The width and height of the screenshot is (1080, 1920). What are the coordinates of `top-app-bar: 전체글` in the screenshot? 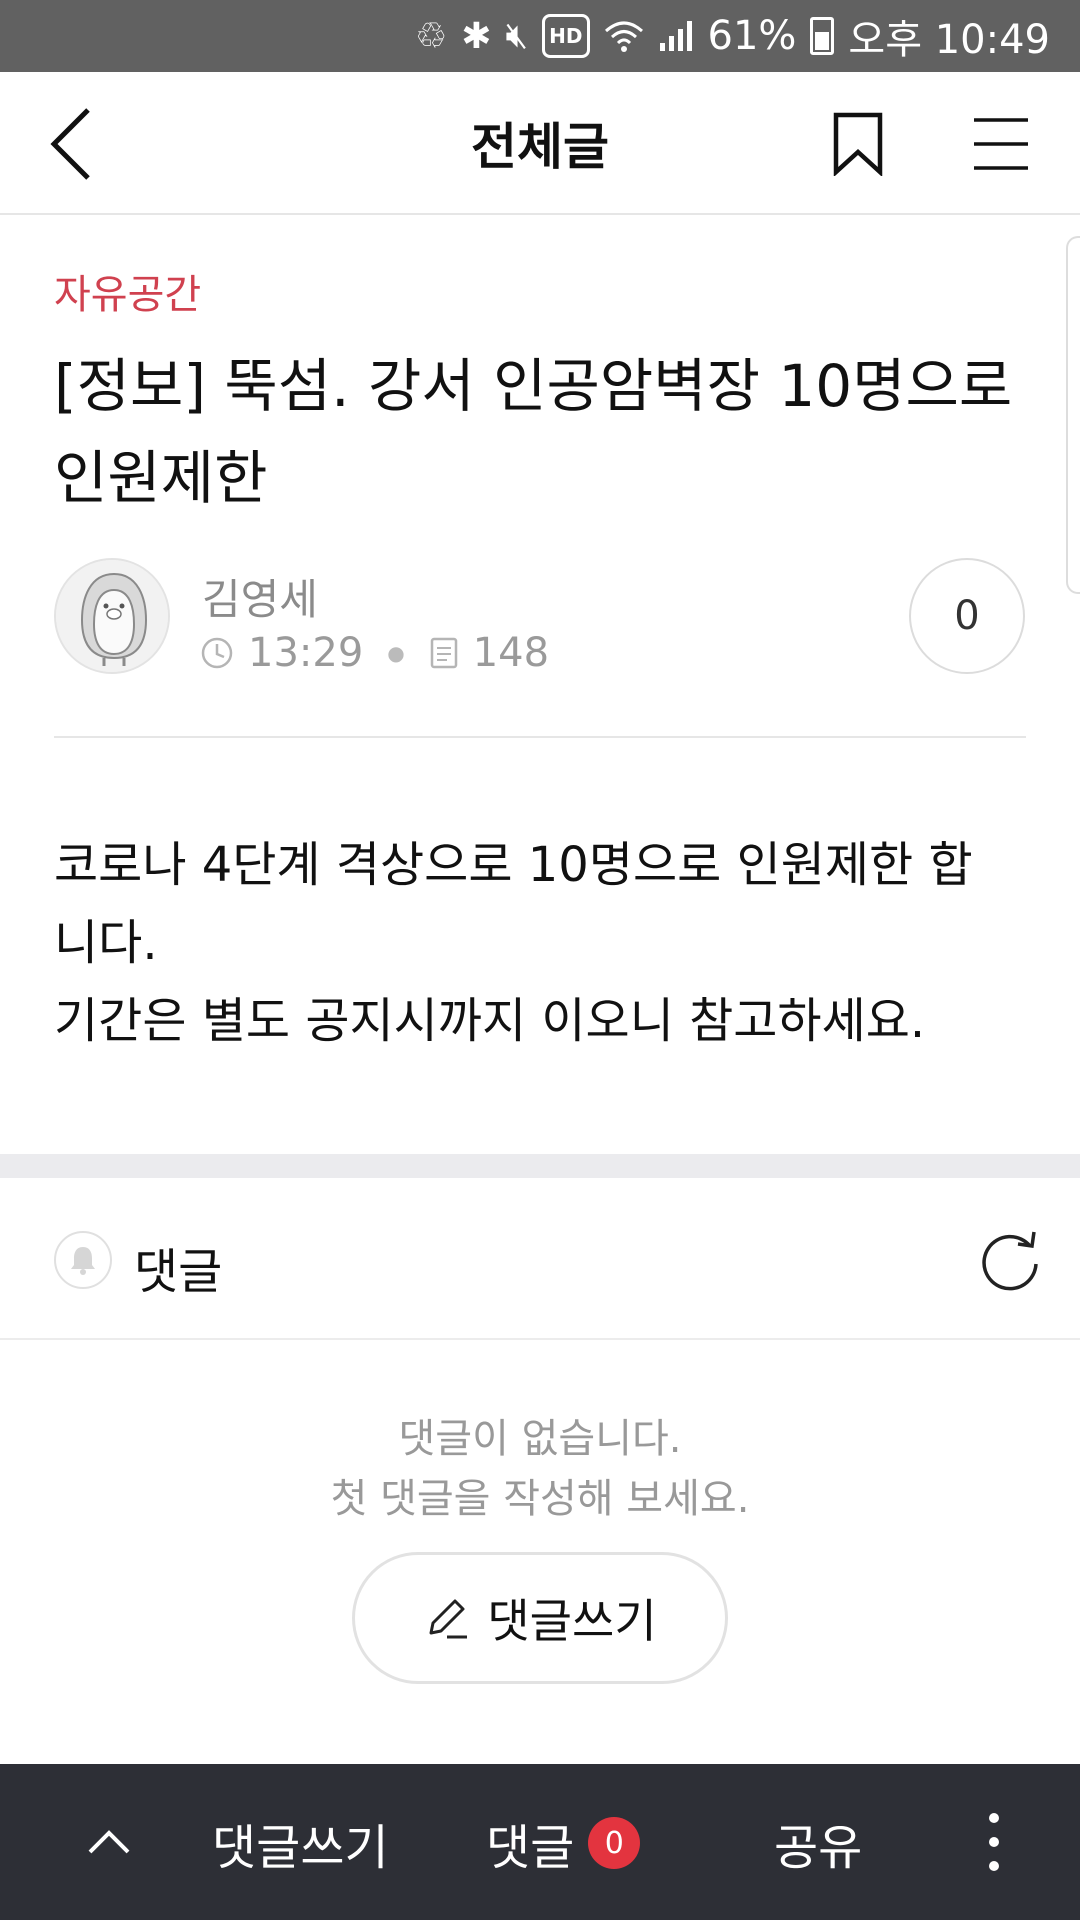 It's located at (540, 143).